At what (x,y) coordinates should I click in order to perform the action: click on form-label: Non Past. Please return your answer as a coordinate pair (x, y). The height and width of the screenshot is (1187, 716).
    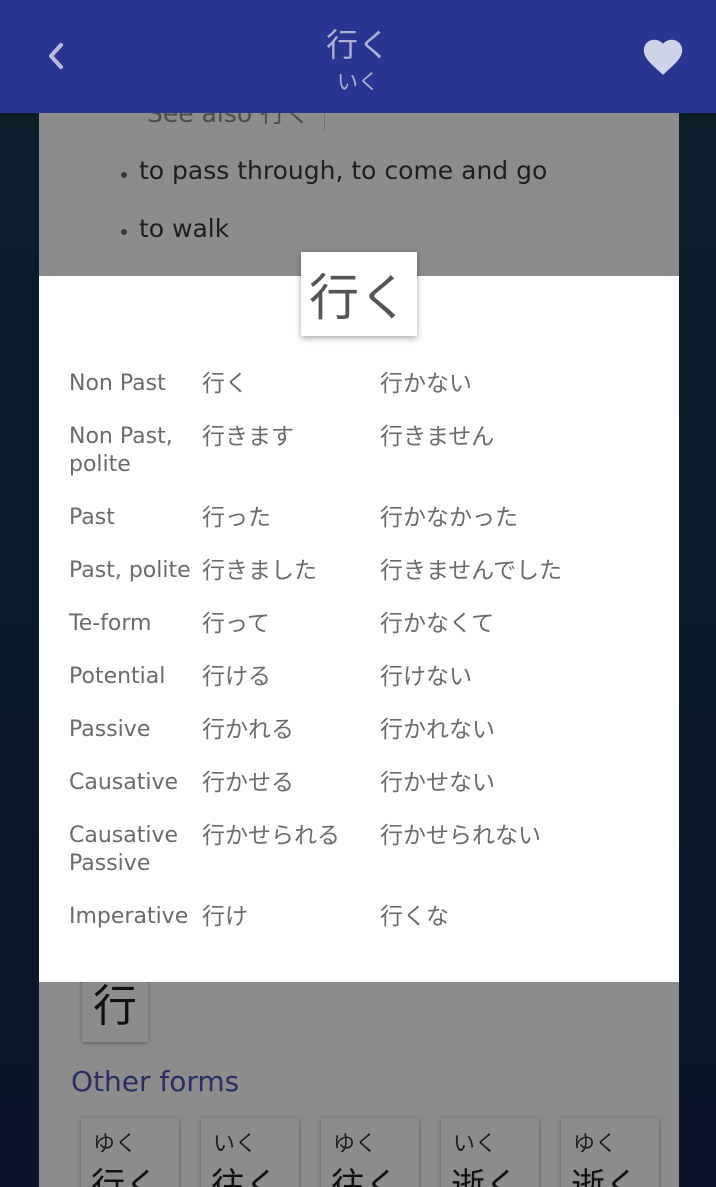
    Looking at the image, I should click on (117, 383).